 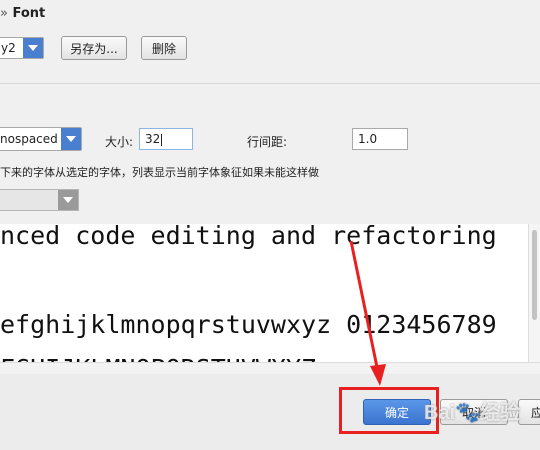 What do you see at coordinates (153, 139) in the screenshot?
I see `font-size-value: 32` at bounding box center [153, 139].